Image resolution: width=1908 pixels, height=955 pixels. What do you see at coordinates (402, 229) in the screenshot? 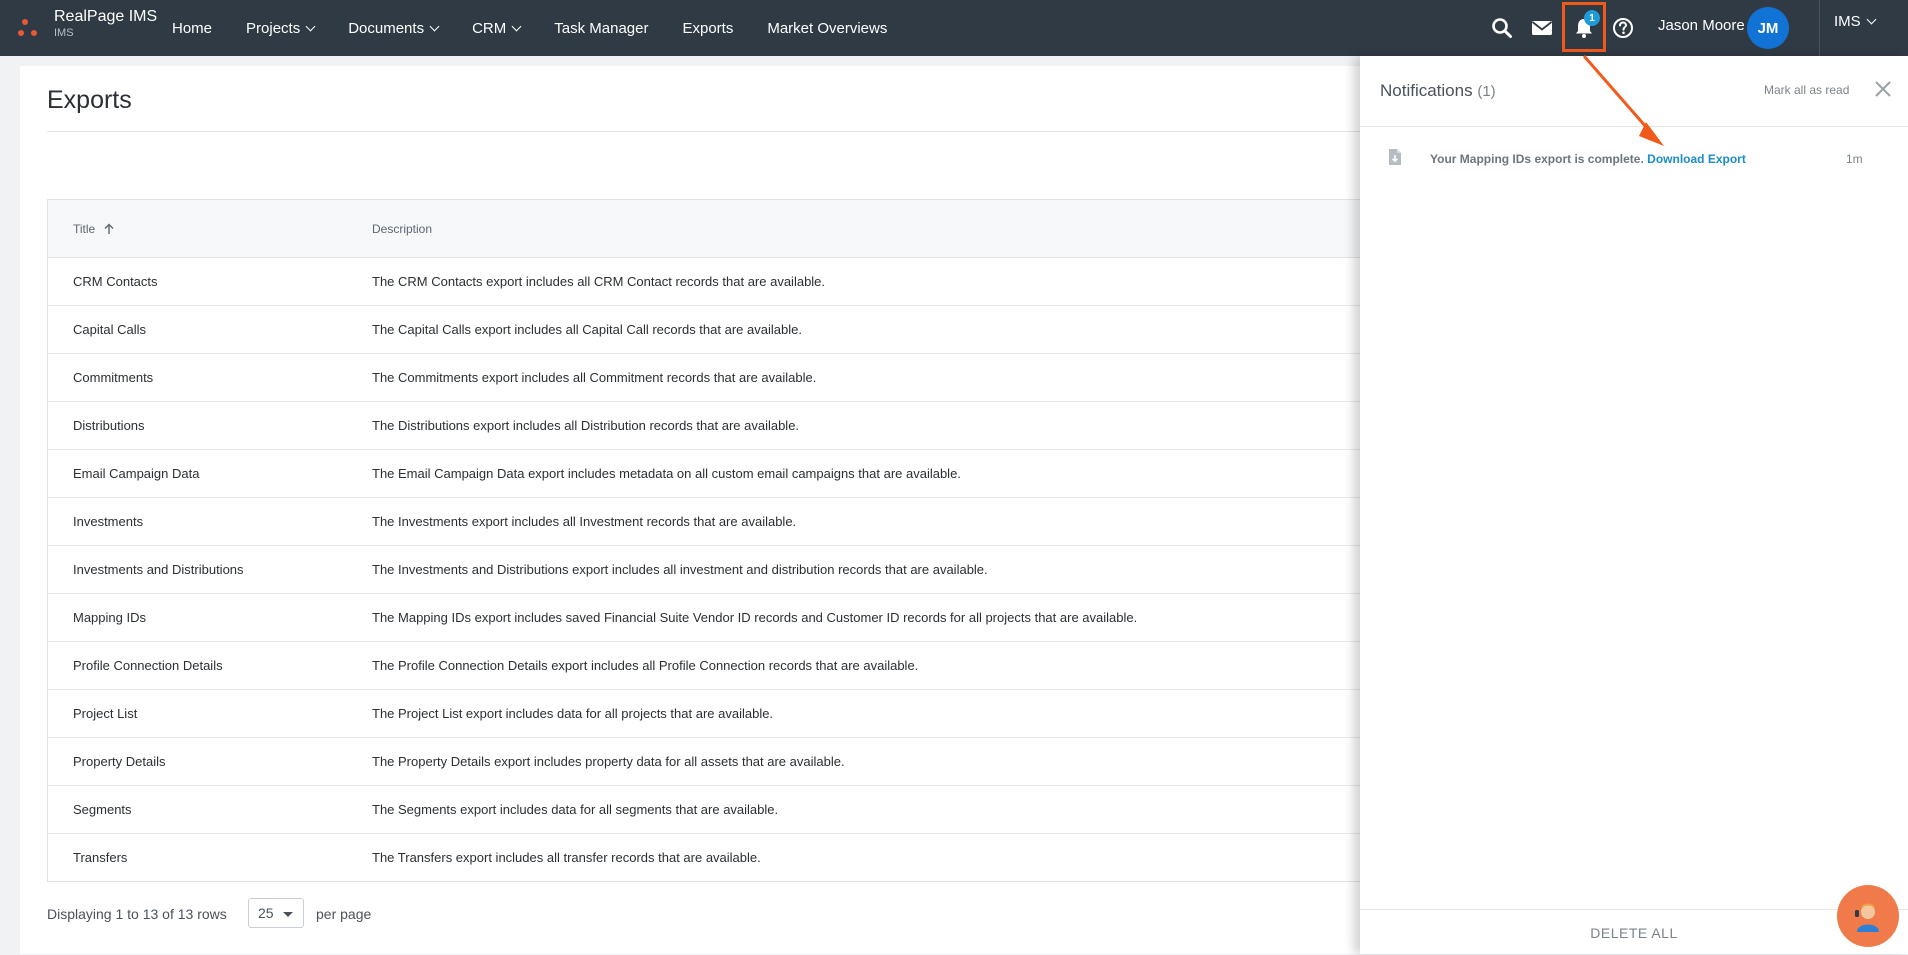
I see `column-header-description: Description` at bounding box center [402, 229].